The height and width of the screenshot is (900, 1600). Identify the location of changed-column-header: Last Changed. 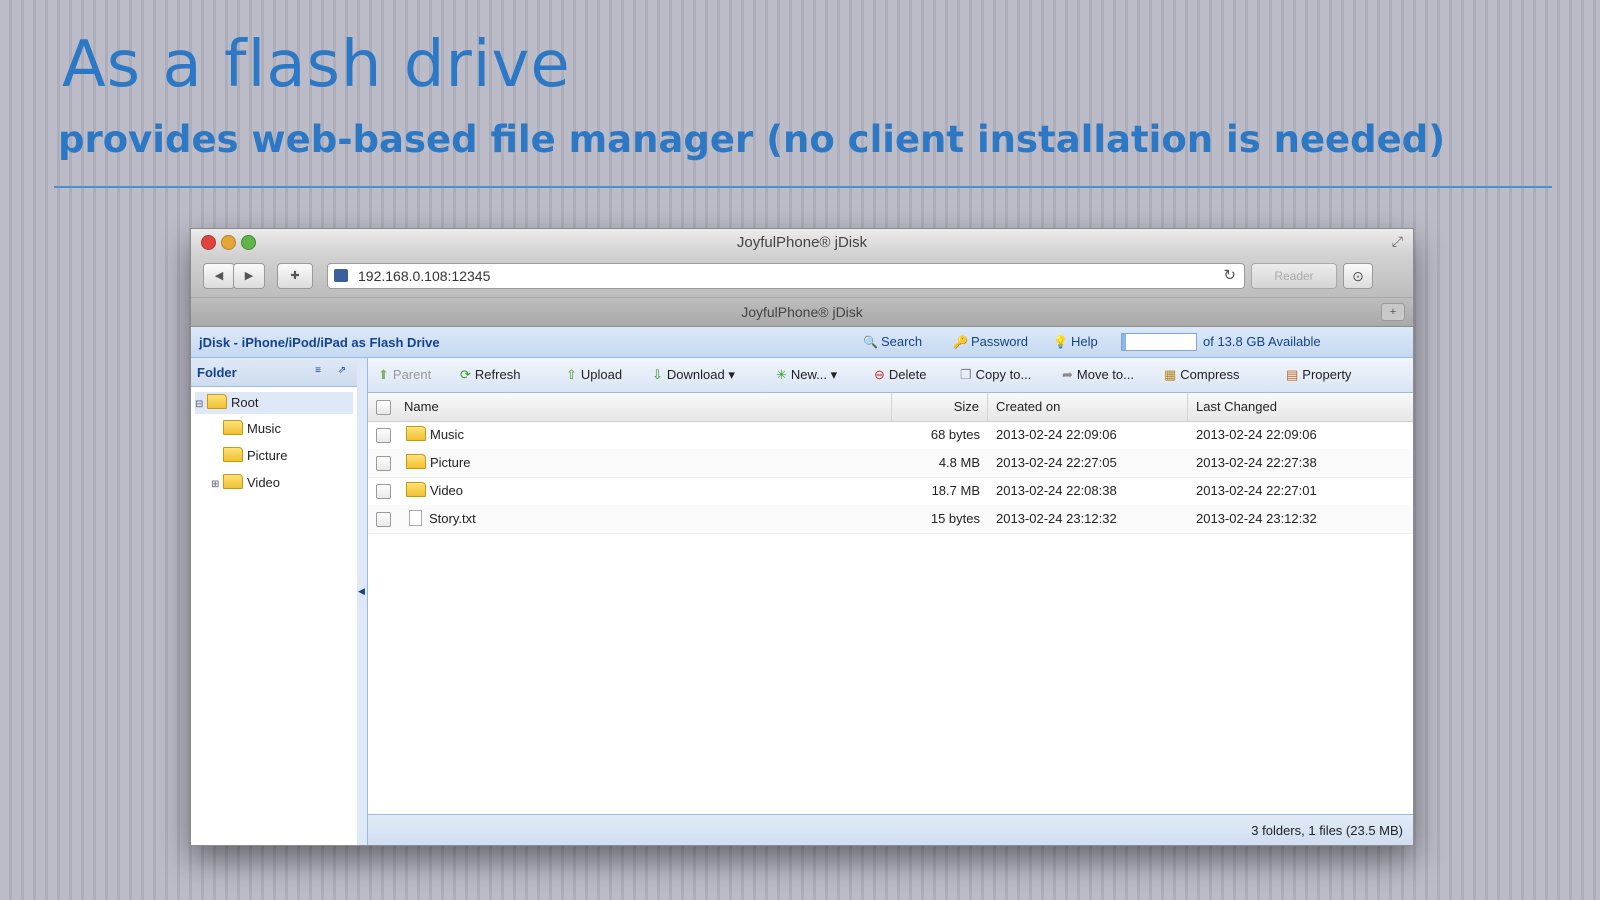
(1300, 407).